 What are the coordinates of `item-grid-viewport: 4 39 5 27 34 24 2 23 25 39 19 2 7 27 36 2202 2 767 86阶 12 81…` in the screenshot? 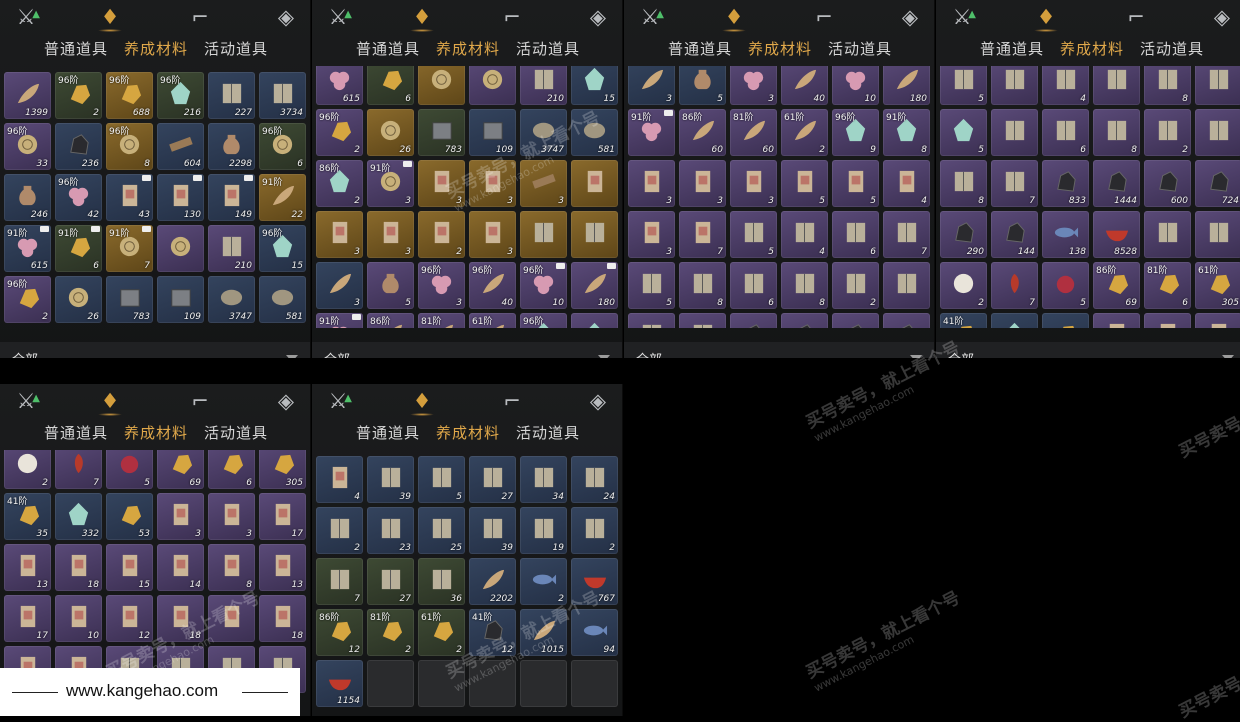 It's located at (467, 581).